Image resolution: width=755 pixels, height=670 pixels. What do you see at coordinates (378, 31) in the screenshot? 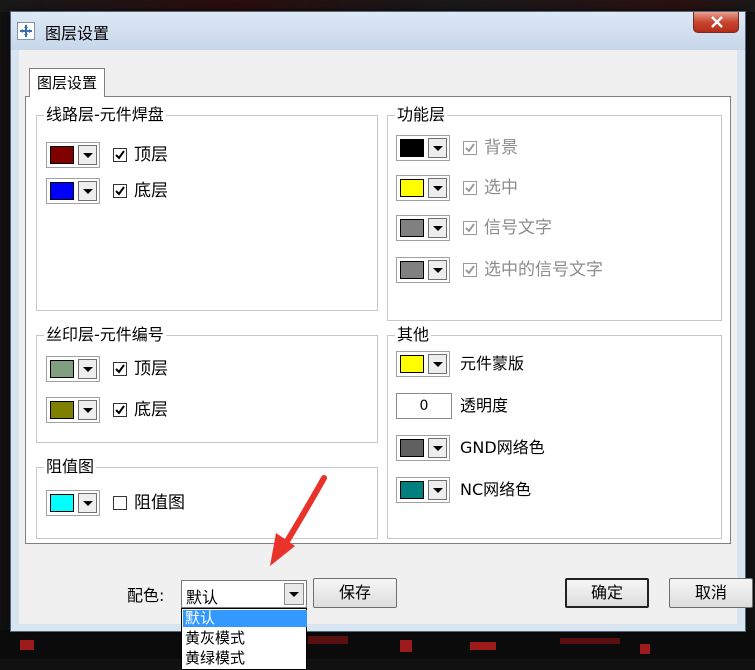
I see `title-bar: 图层设置` at bounding box center [378, 31].